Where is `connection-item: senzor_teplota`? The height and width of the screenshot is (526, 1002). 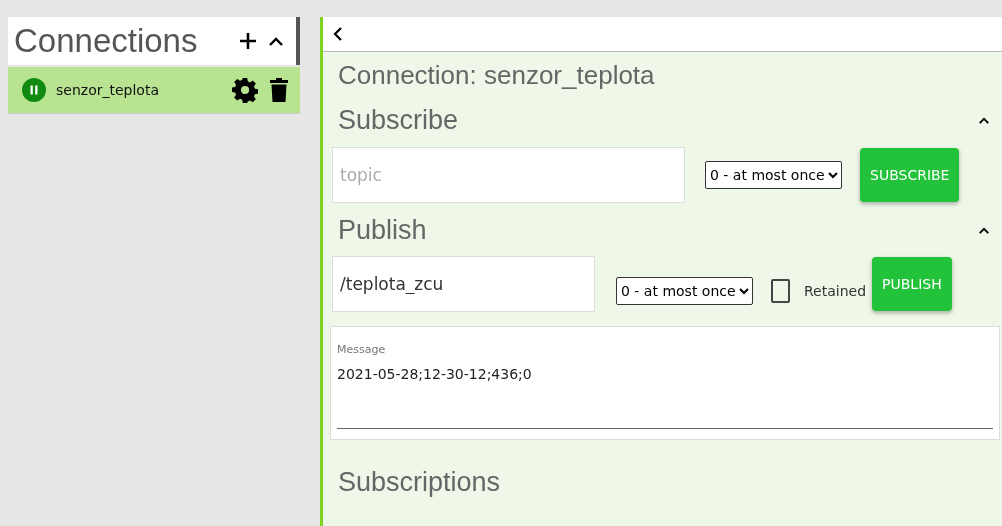 connection-item: senzor_teplota is located at coordinates (154, 90).